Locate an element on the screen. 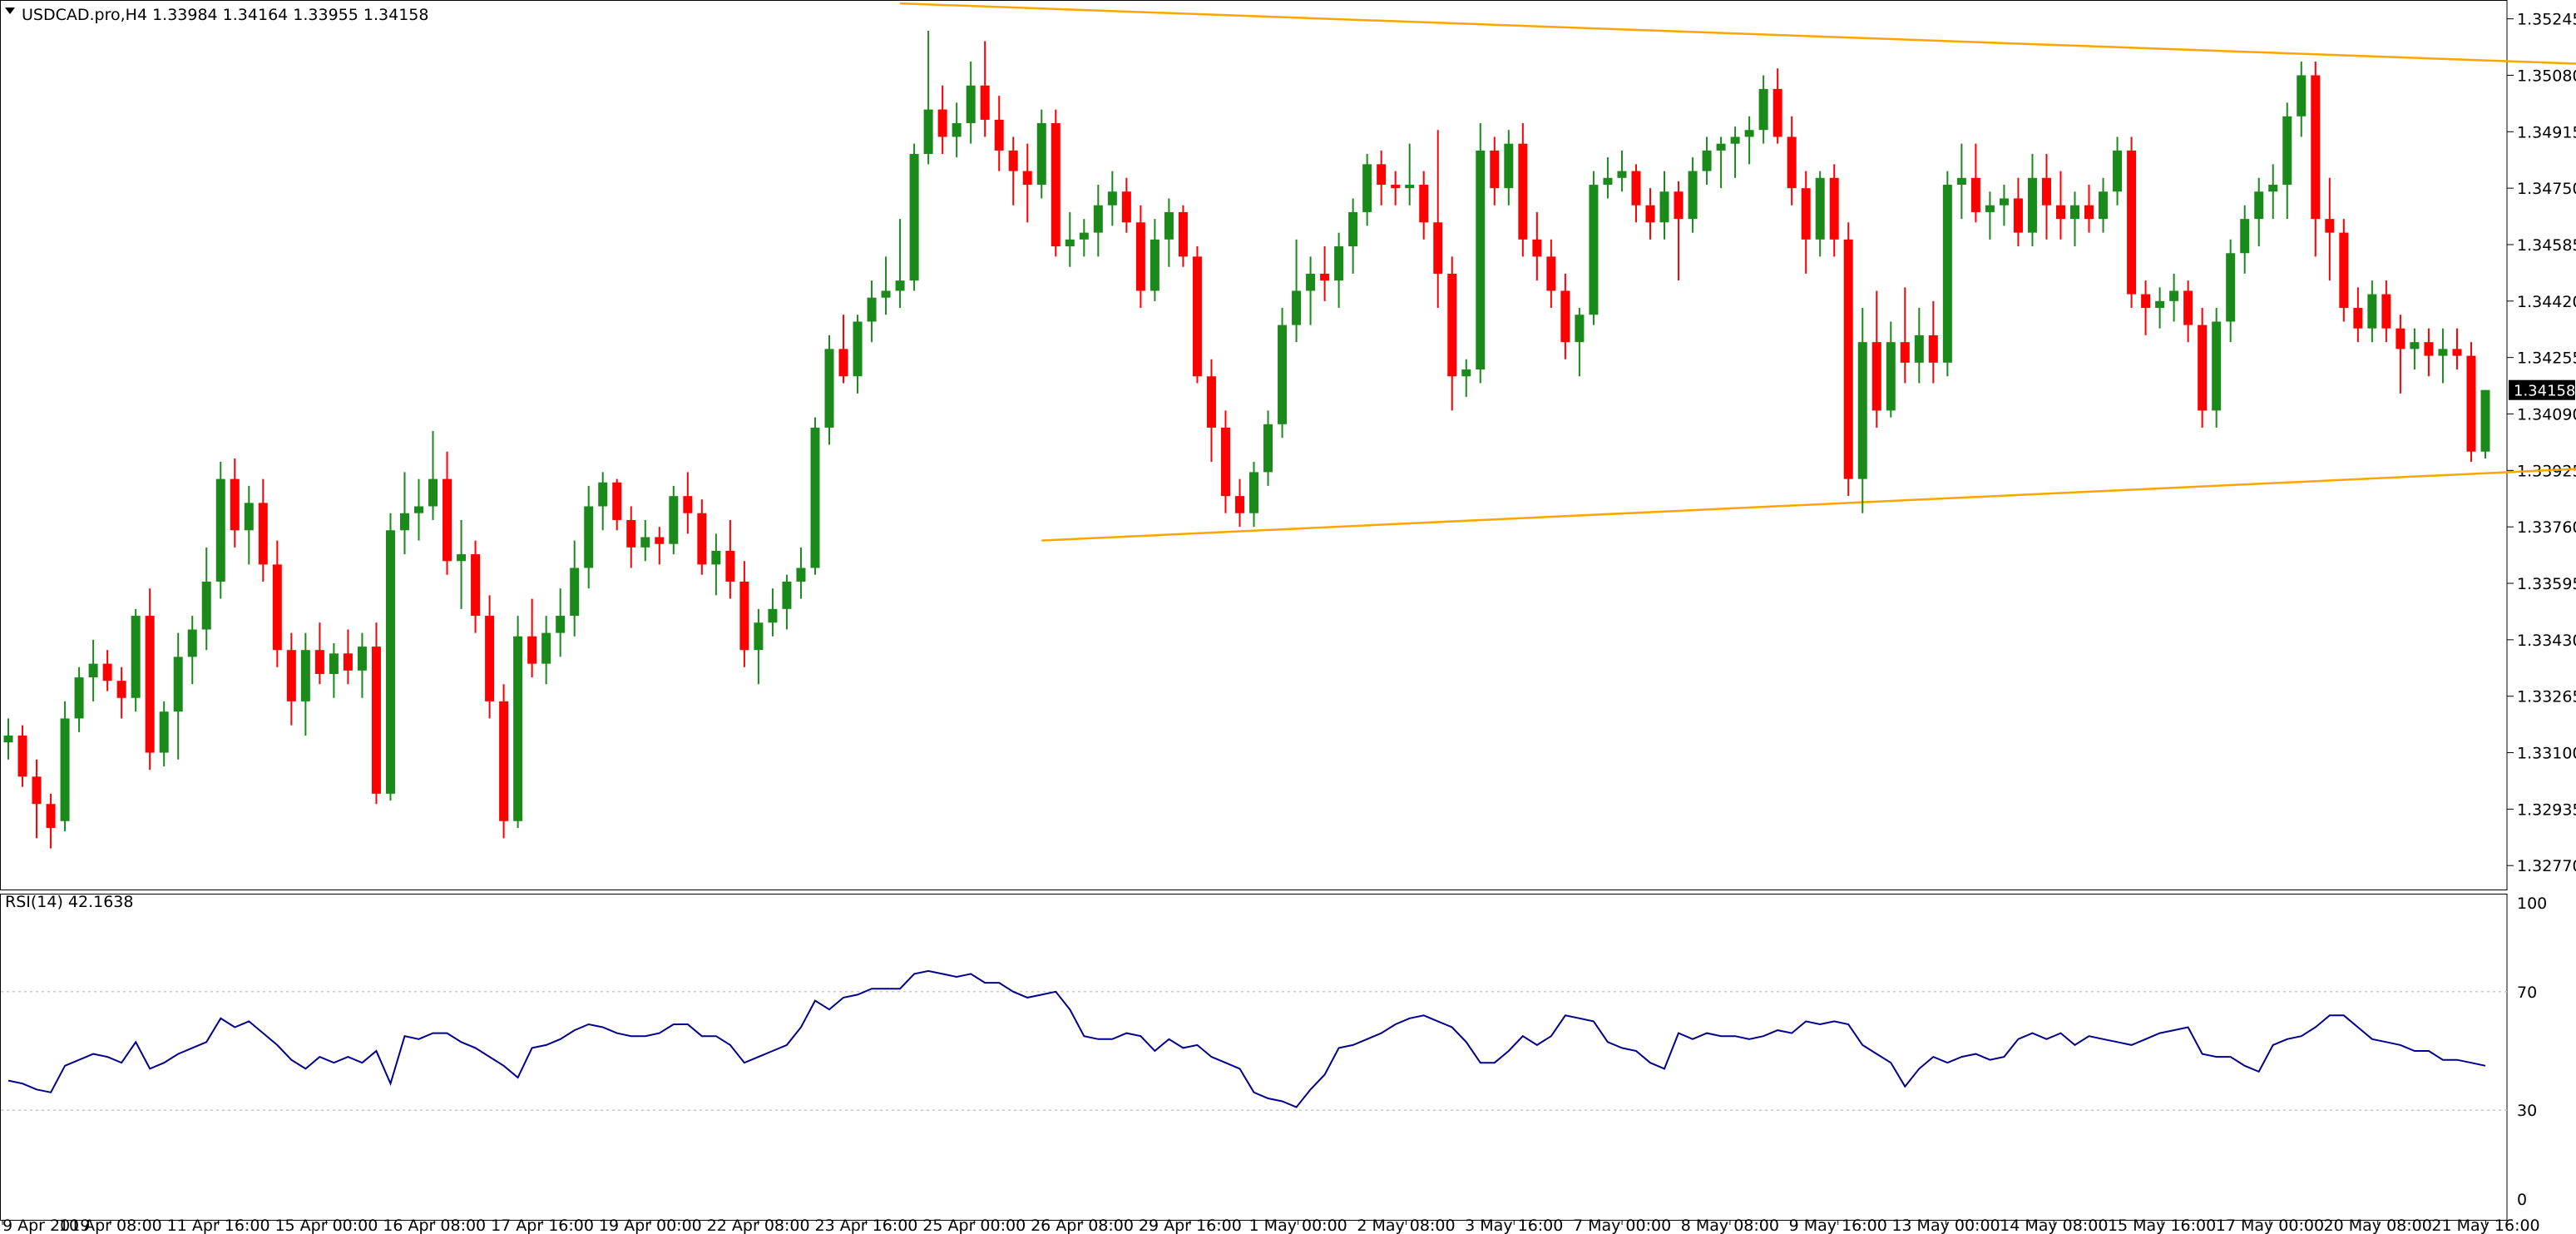 Image resolution: width=2576 pixels, height=1234 pixels. triangle-down-icon is located at coordinates (10, 10).